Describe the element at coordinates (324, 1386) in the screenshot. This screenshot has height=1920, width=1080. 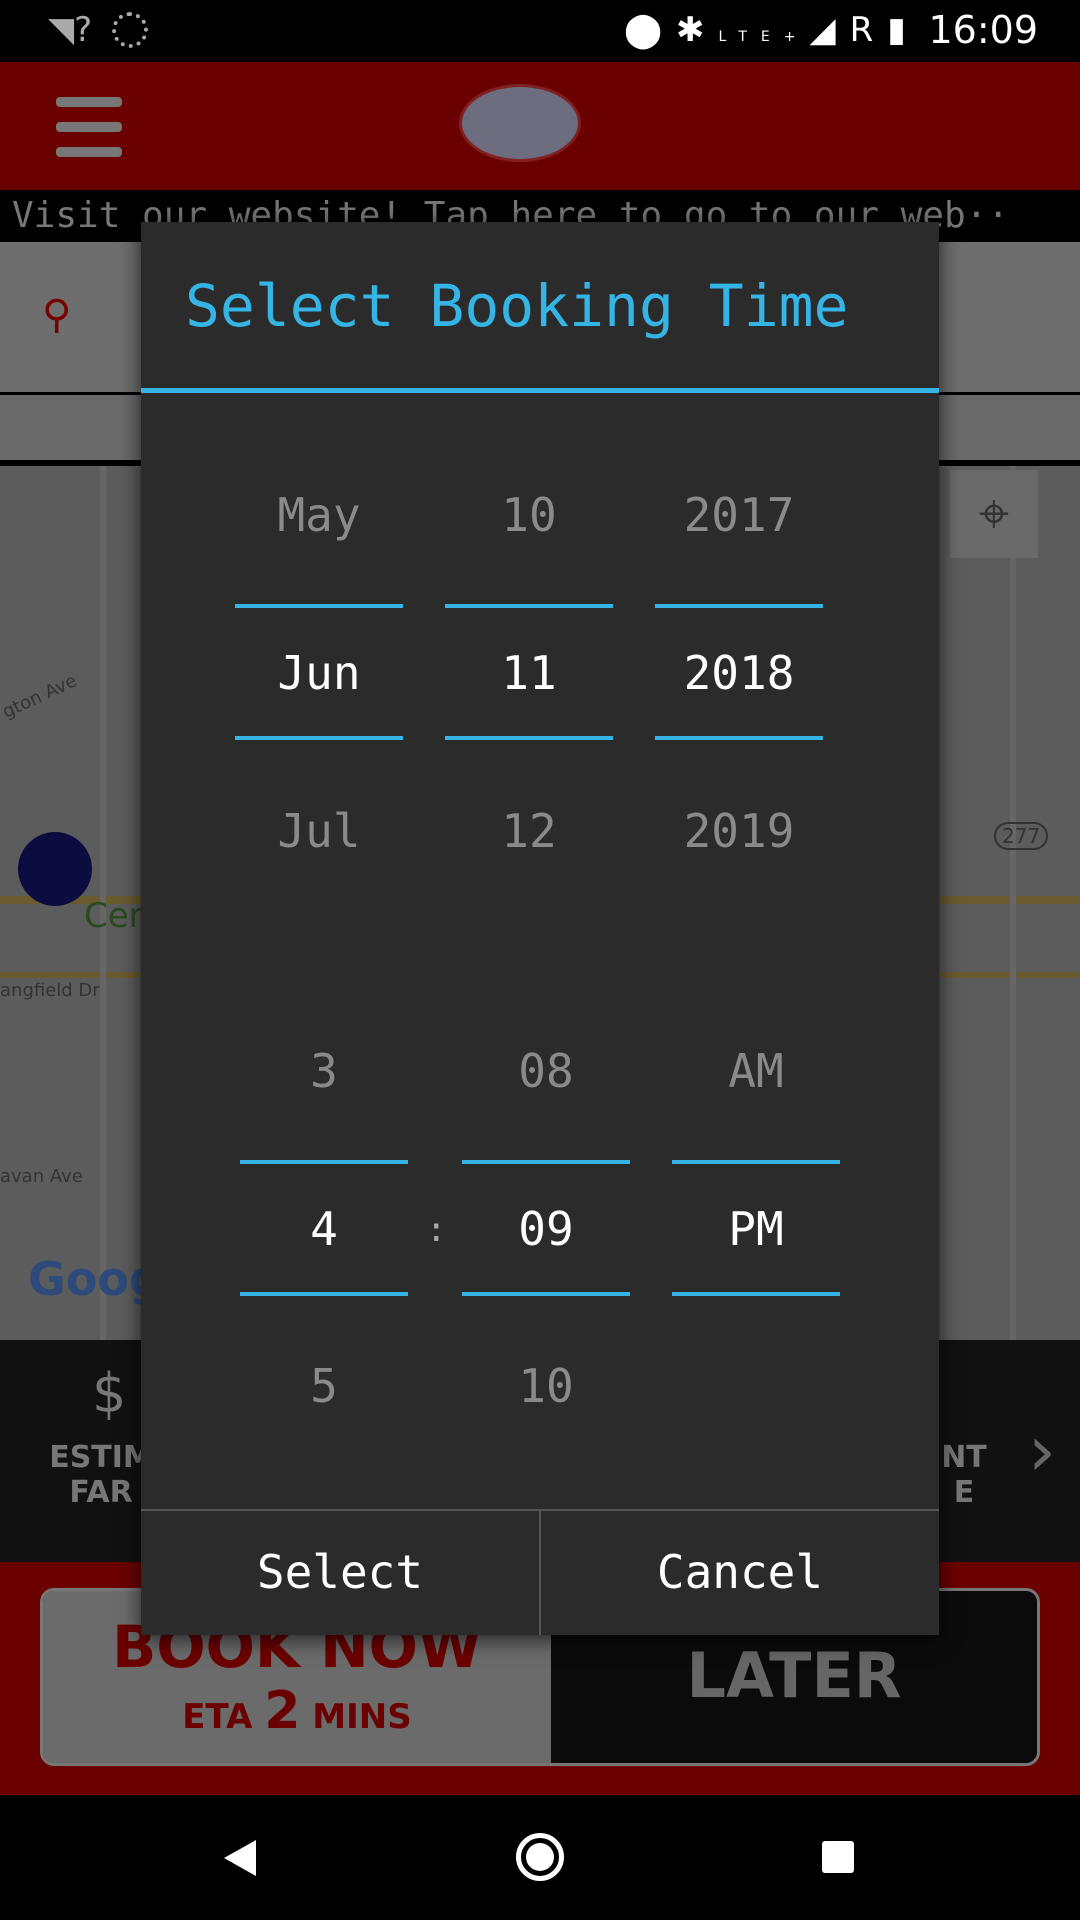
I see `hour-next: 5` at that location.